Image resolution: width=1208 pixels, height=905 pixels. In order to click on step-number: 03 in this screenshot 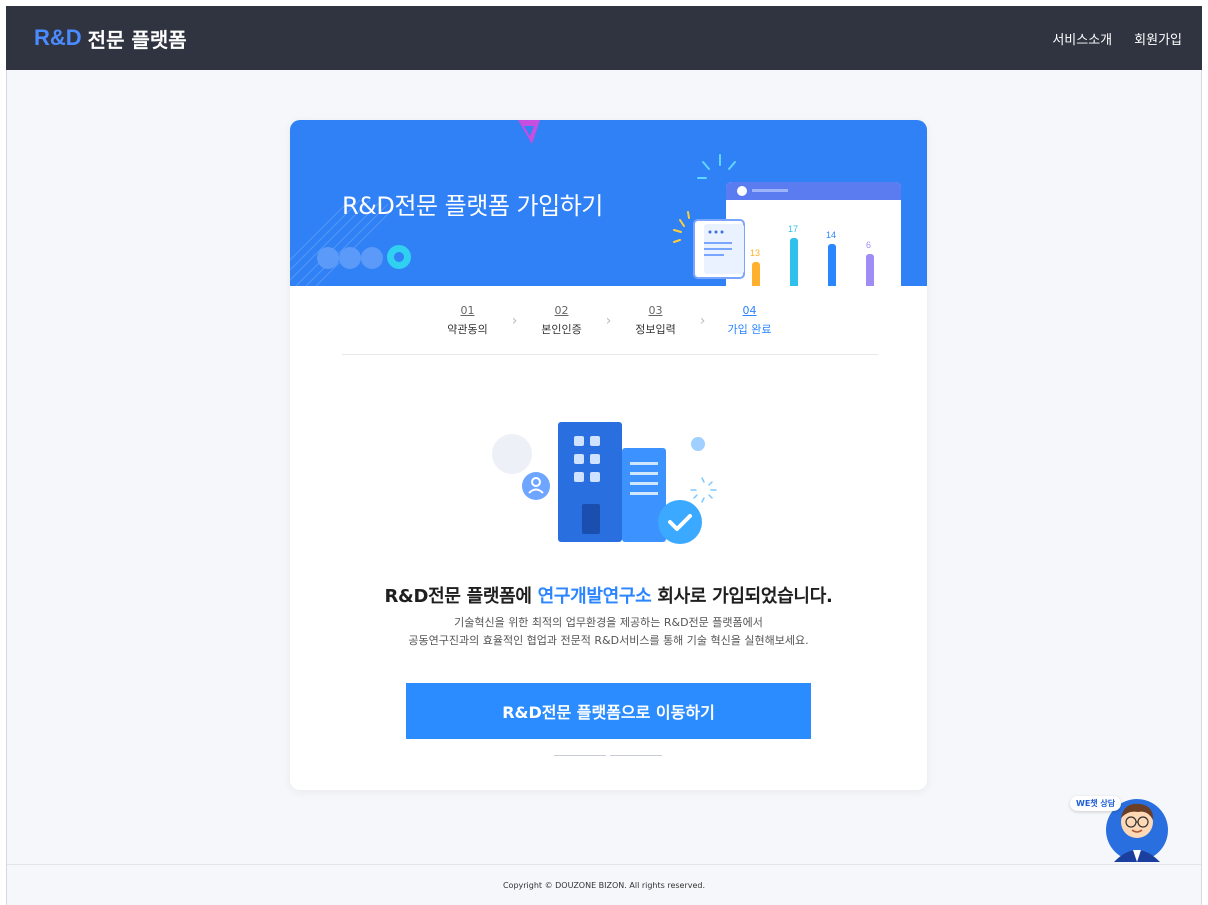, I will do `click(655, 310)`.